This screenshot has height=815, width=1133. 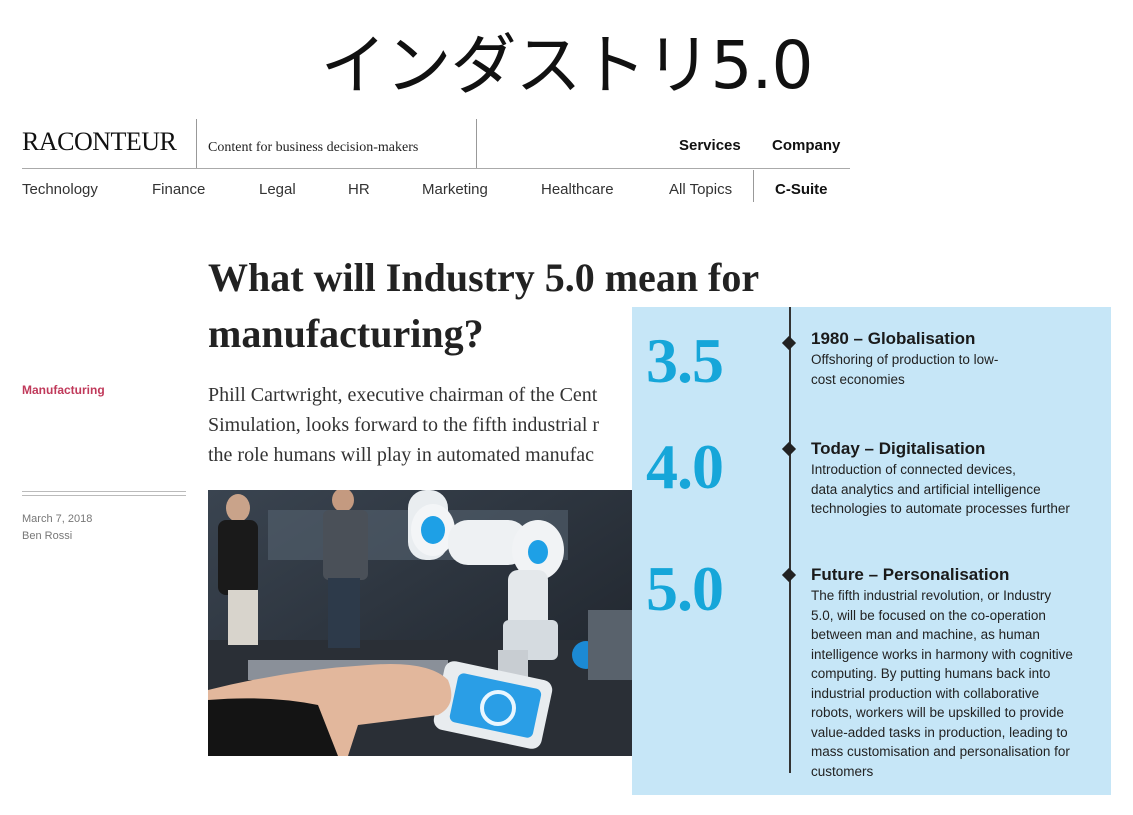 What do you see at coordinates (685, 466) in the screenshot?
I see `era-number: 4.0` at bounding box center [685, 466].